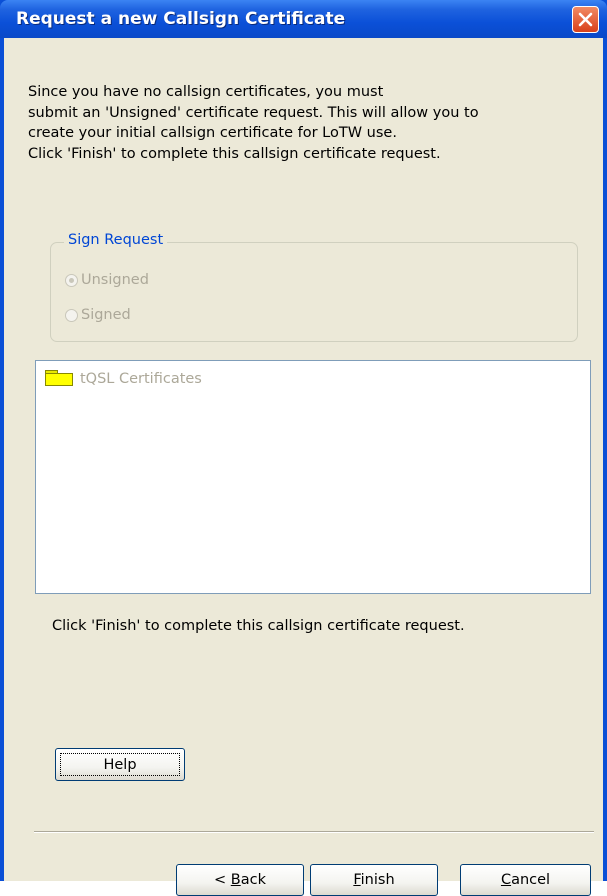  I want to click on back-button-label: < Back, so click(240, 880).